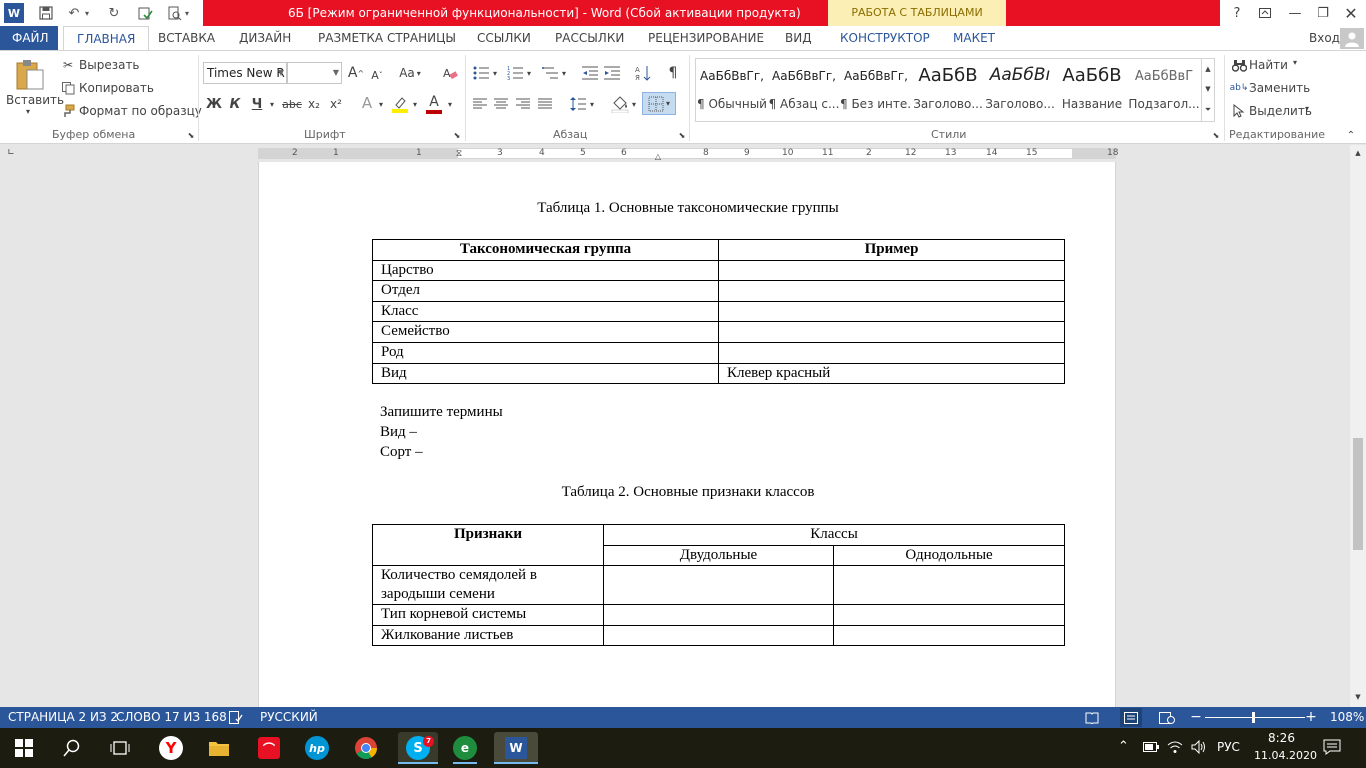  I want to click on green-app-icon: e, so click(465, 748).